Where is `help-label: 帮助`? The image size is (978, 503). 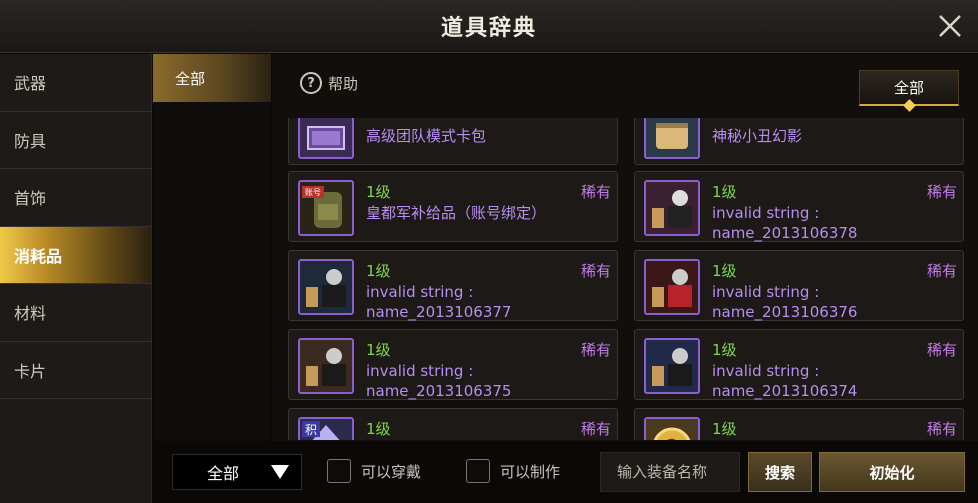 help-label: 帮助 is located at coordinates (343, 83).